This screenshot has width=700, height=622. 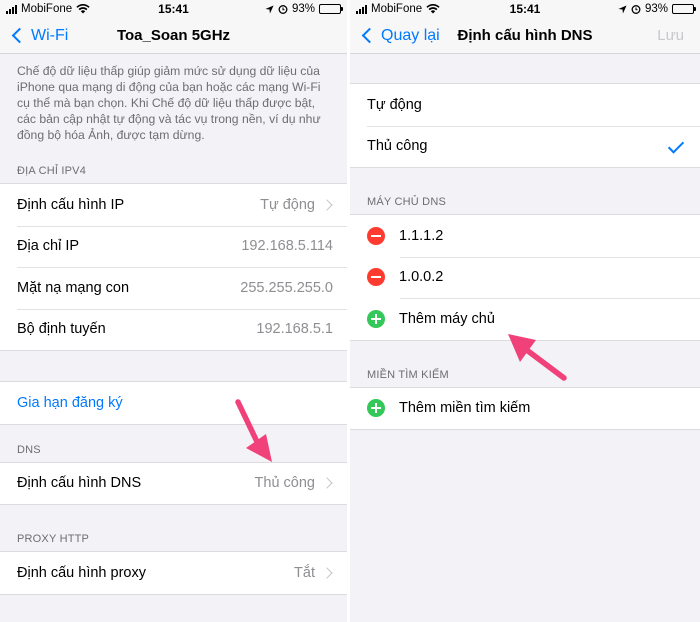 What do you see at coordinates (81, 572) in the screenshot?
I see `configure-proxy-label: Định cấu hình proxy` at bounding box center [81, 572].